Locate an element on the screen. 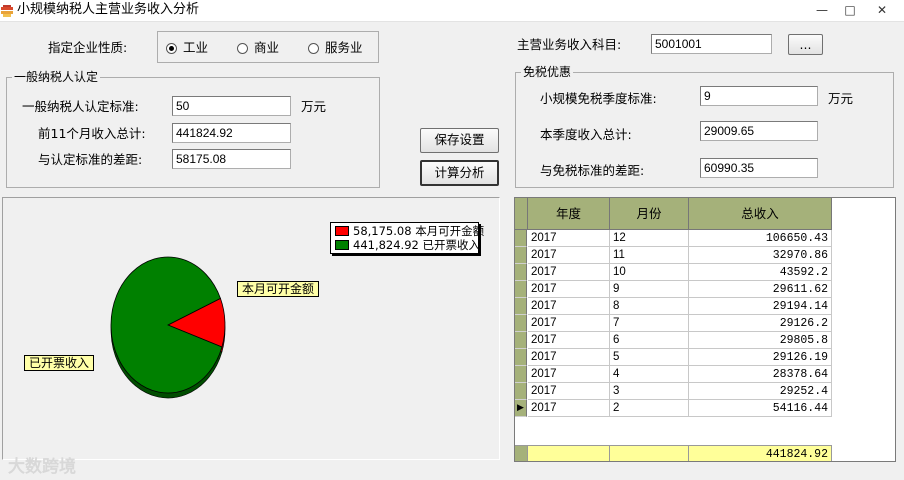  general-gap-label: 与认定标准的差距: is located at coordinates (90, 159).